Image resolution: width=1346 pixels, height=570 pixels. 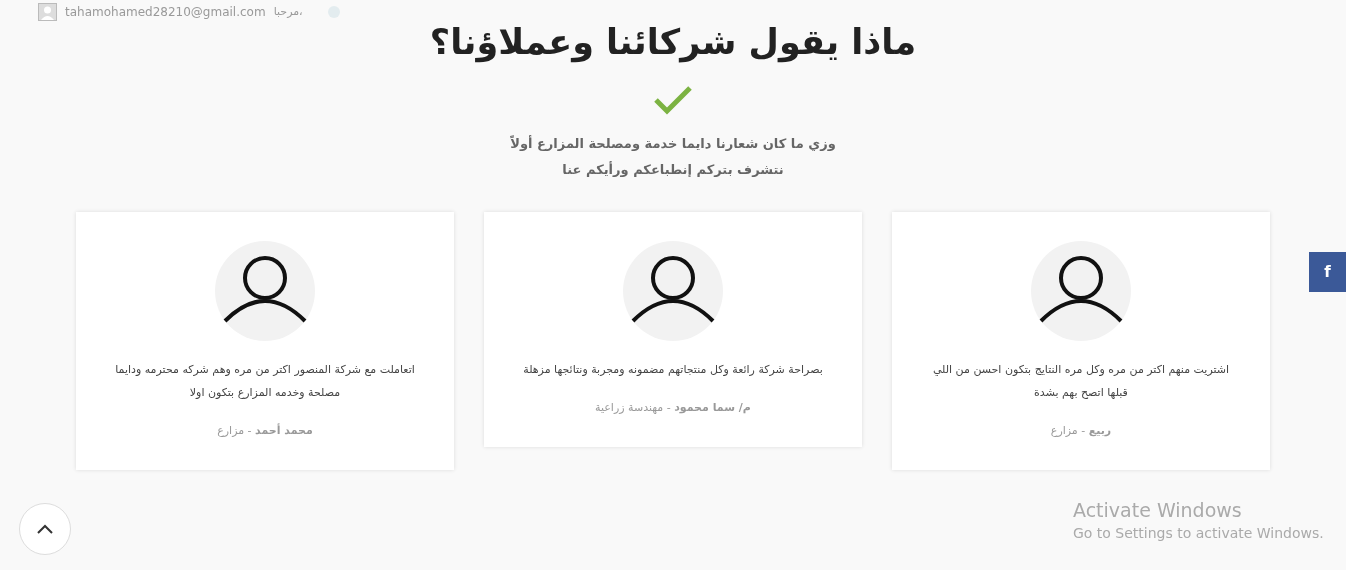 I want to click on chevron-up-icon, so click(x=45, y=529).